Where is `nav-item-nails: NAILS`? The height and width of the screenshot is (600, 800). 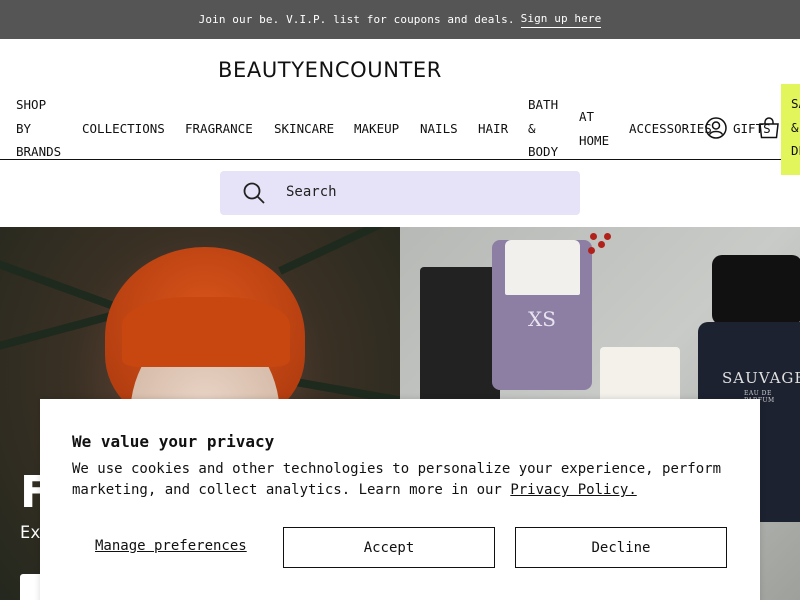 nav-item-nails: NAILS is located at coordinates (439, 129).